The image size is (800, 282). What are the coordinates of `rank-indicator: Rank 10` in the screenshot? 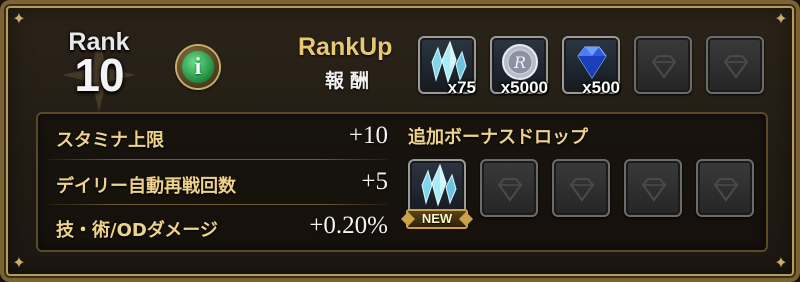 It's located at (99, 68).